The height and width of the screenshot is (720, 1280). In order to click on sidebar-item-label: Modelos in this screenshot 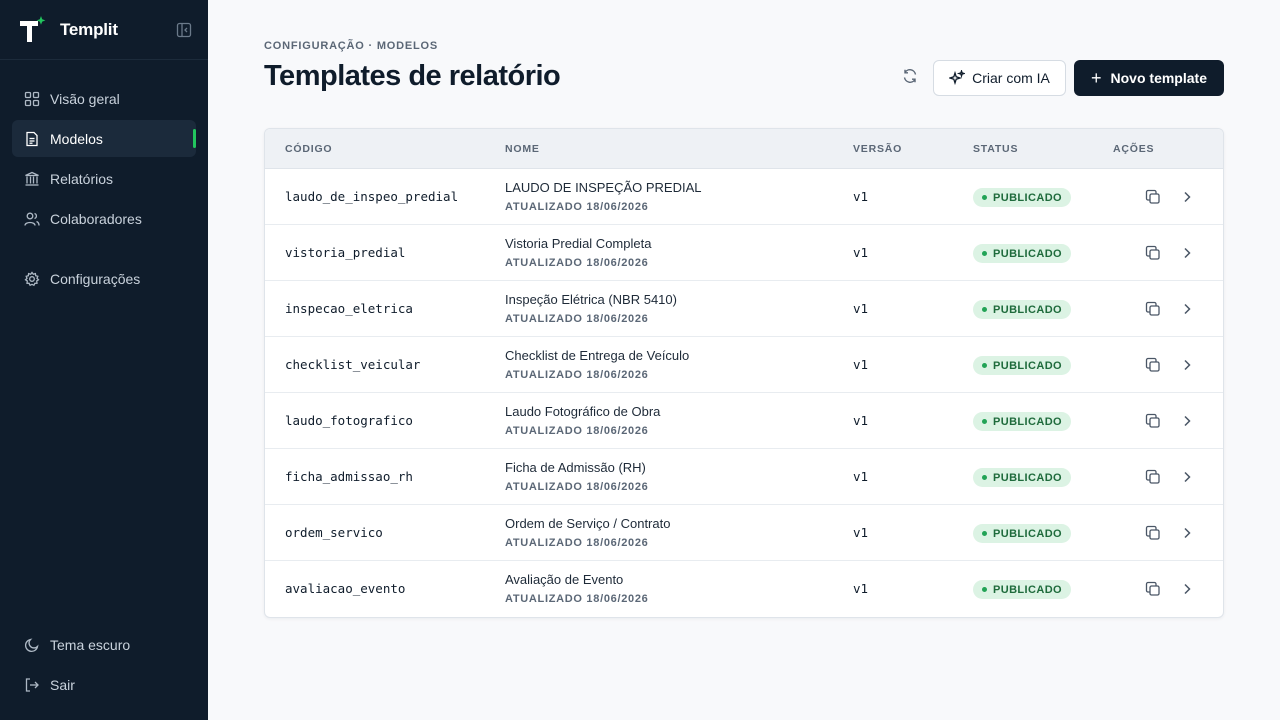, I will do `click(76, 138)`.